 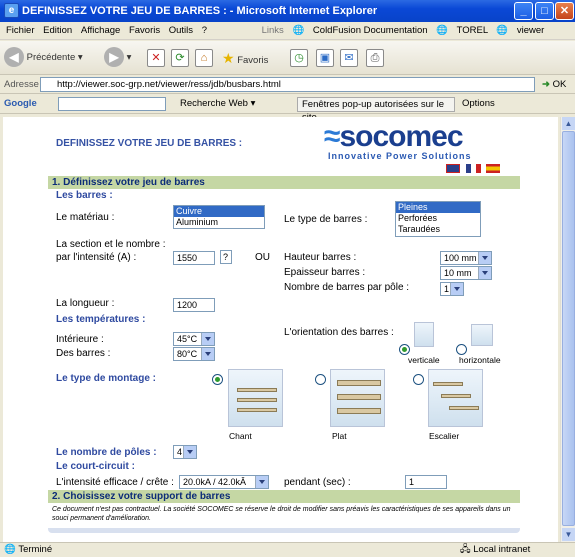 What do you see at coordinates (85, 217) in the screenshot?
I see `materiau-label: Le matériau :` at bounding box center [85, 217].